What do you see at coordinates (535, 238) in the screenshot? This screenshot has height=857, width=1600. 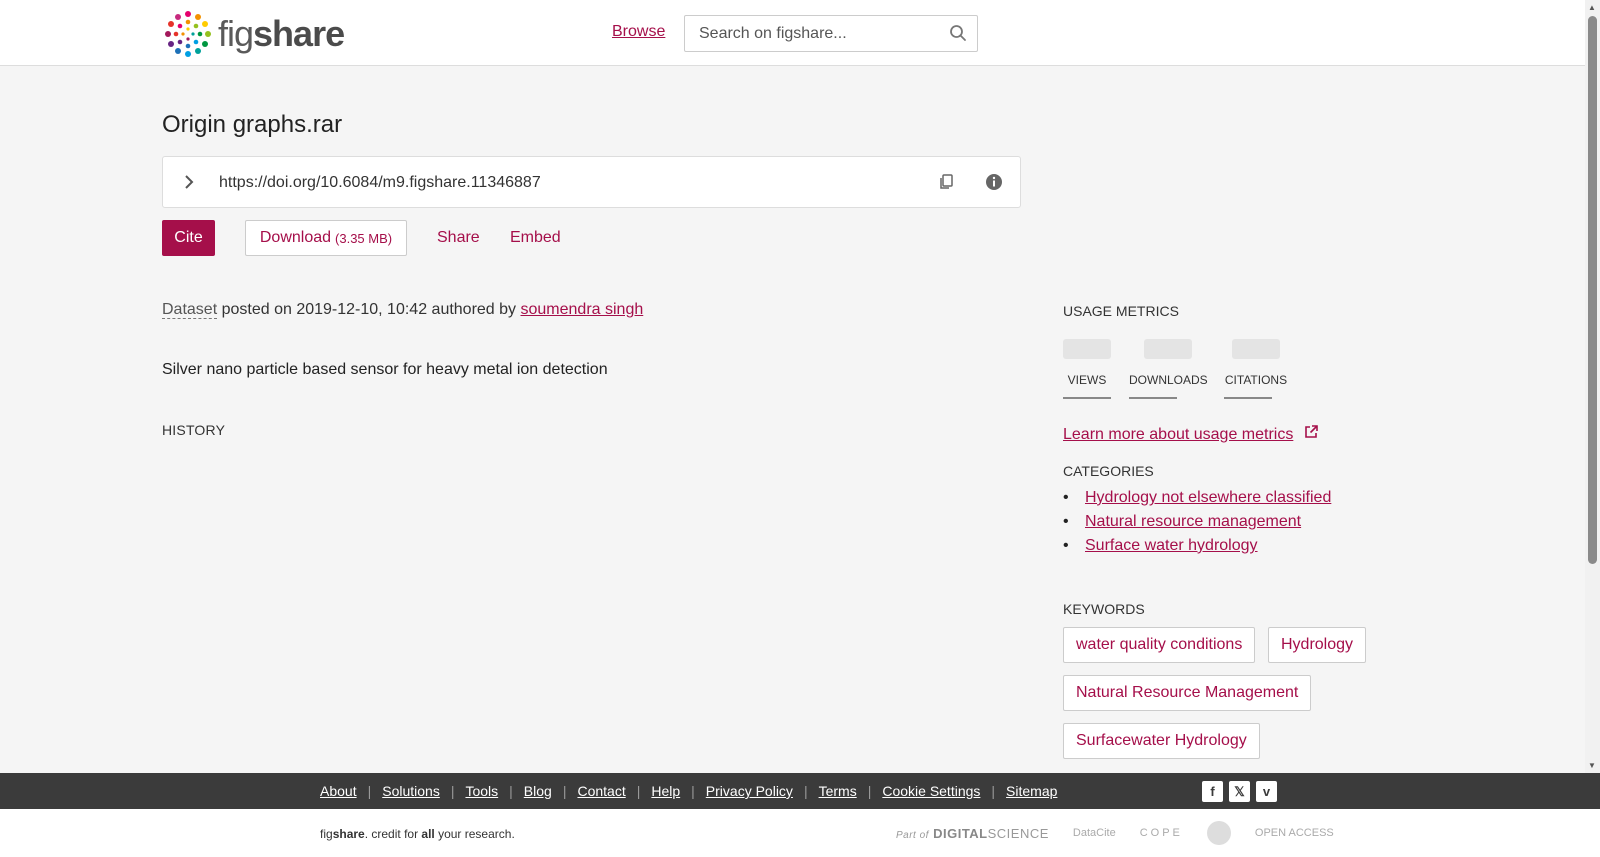 I see `embed-link: Embed` at bounding box center [535, 238].